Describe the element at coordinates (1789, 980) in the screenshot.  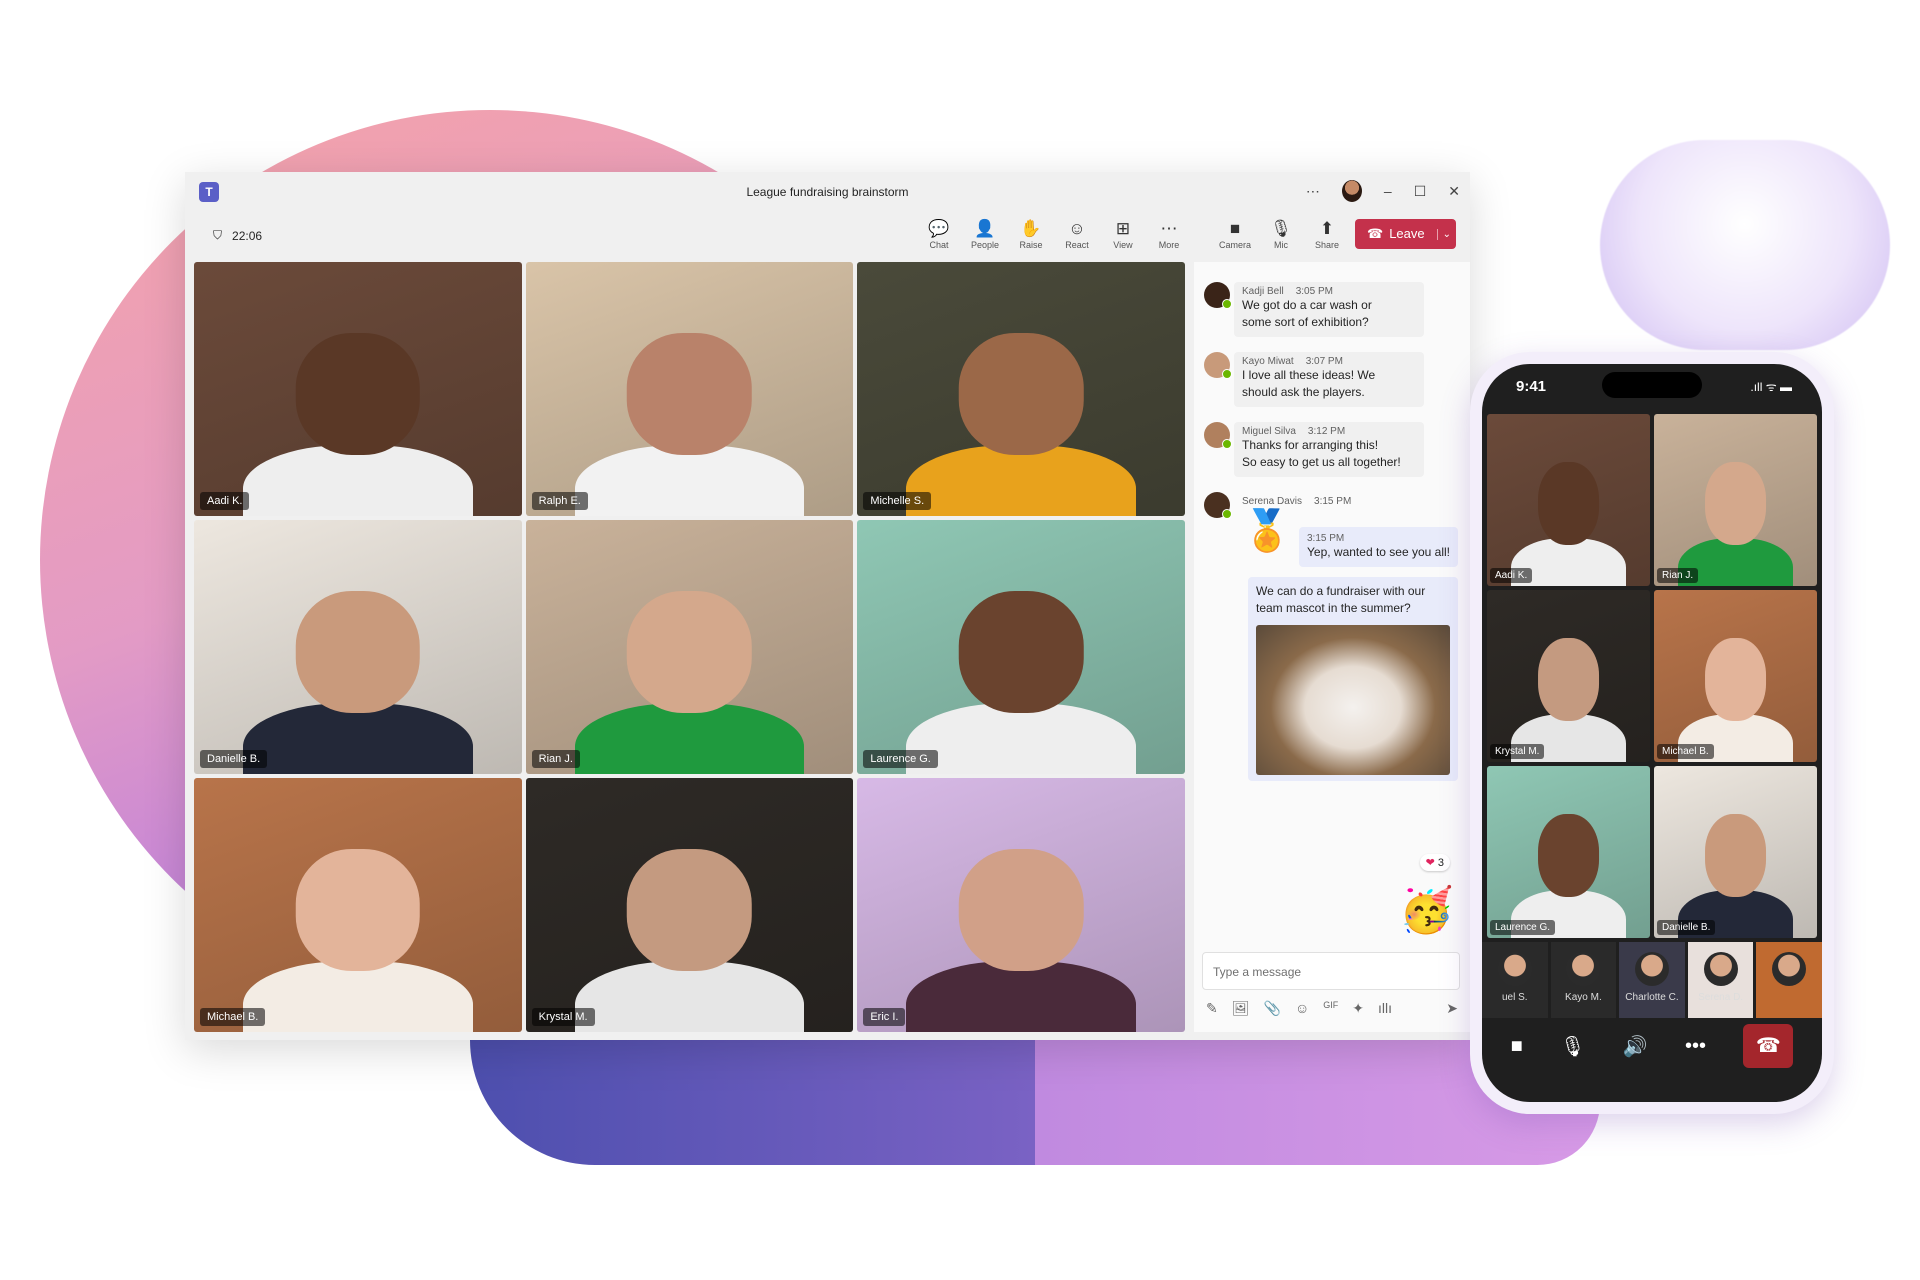
I see `strip-participant` at that location.